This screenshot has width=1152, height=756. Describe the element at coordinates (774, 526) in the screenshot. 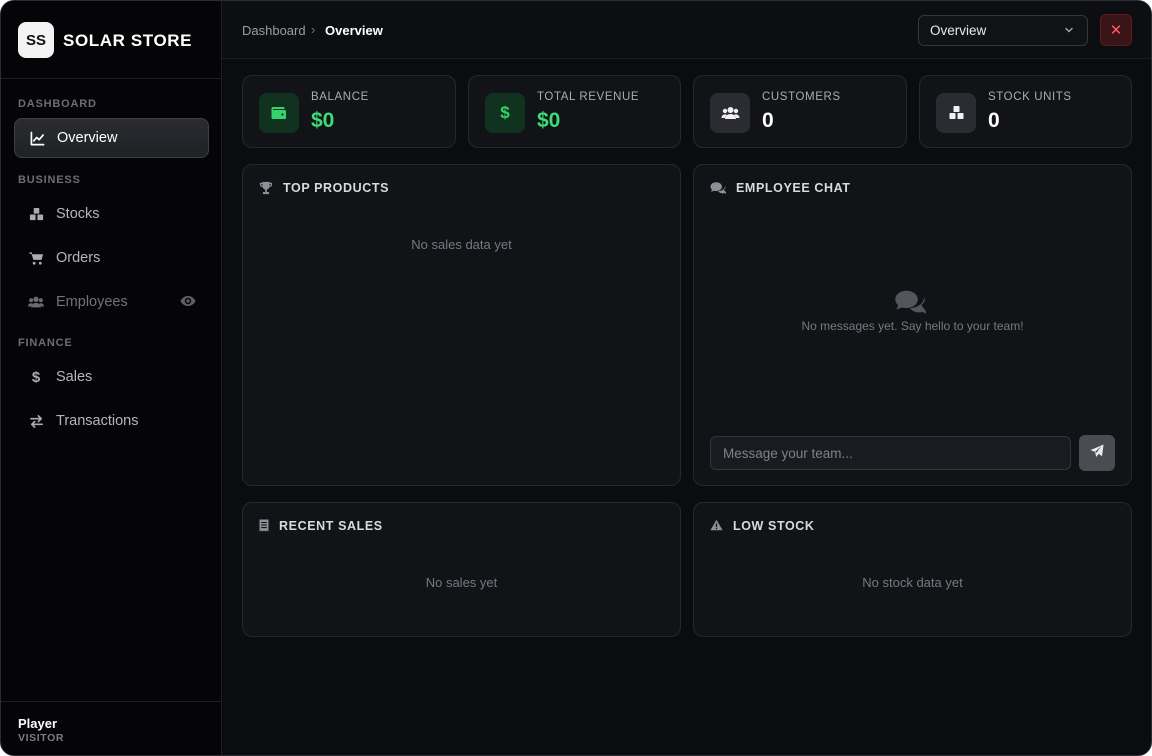

I see `panel-title-text: LOW STOCK` at that location.